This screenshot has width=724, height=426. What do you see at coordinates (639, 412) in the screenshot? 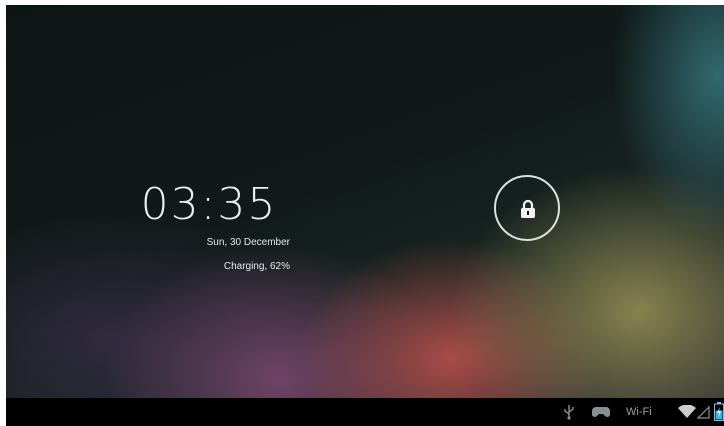
I see `wifi-label: Wi-Fi` at bounding box center [639, 412].